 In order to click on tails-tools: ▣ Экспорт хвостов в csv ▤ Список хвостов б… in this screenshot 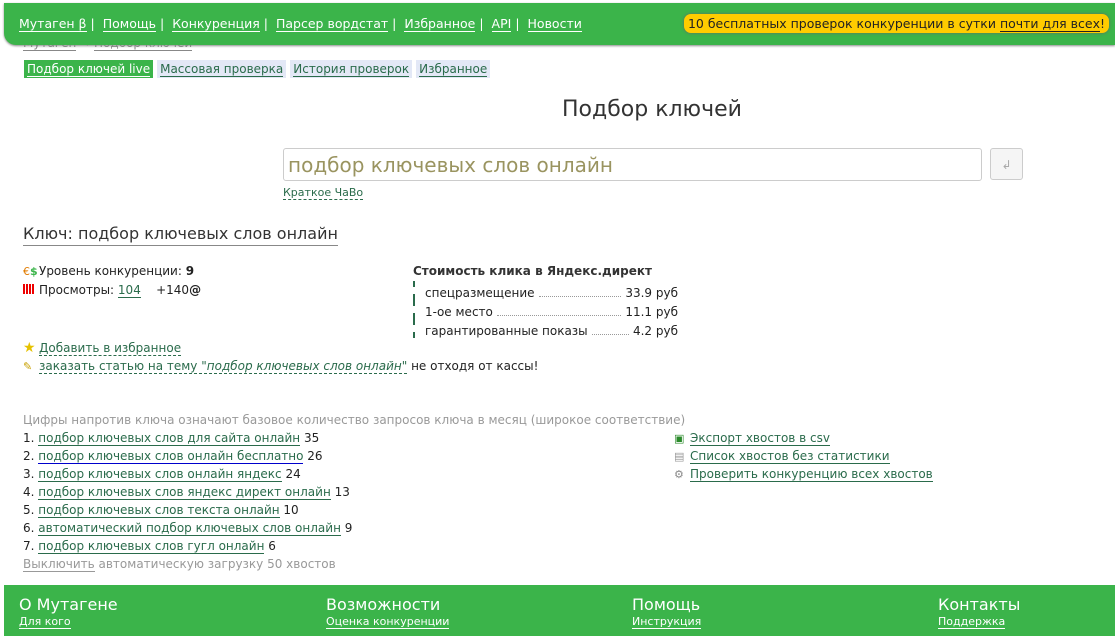, I will do `click(803, 458)`.